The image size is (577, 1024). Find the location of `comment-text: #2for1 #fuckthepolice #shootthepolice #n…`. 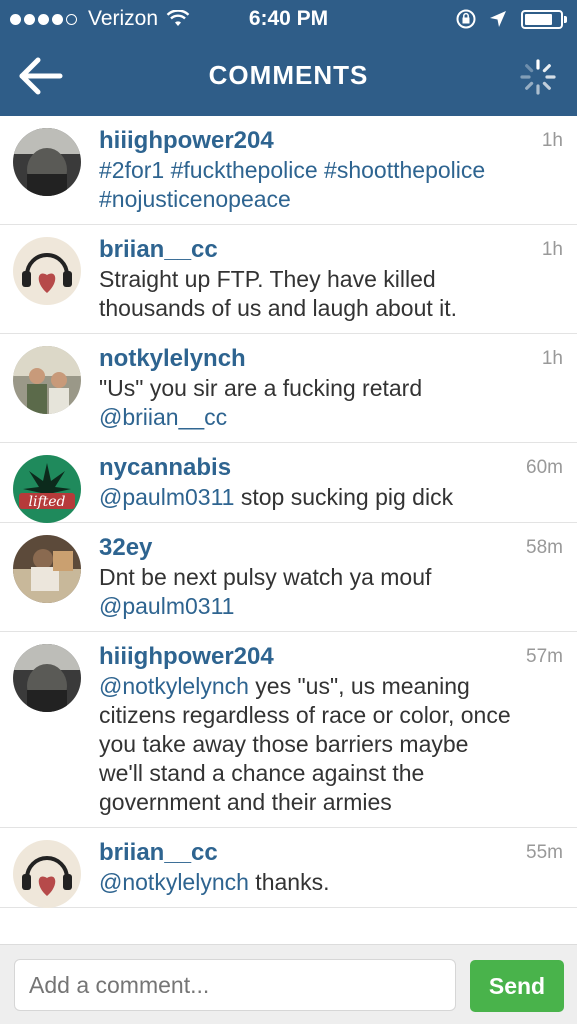

comment-text: #2for1 #fuckthepolice #shootthepolice #n… is located at coordinates (308, 185).